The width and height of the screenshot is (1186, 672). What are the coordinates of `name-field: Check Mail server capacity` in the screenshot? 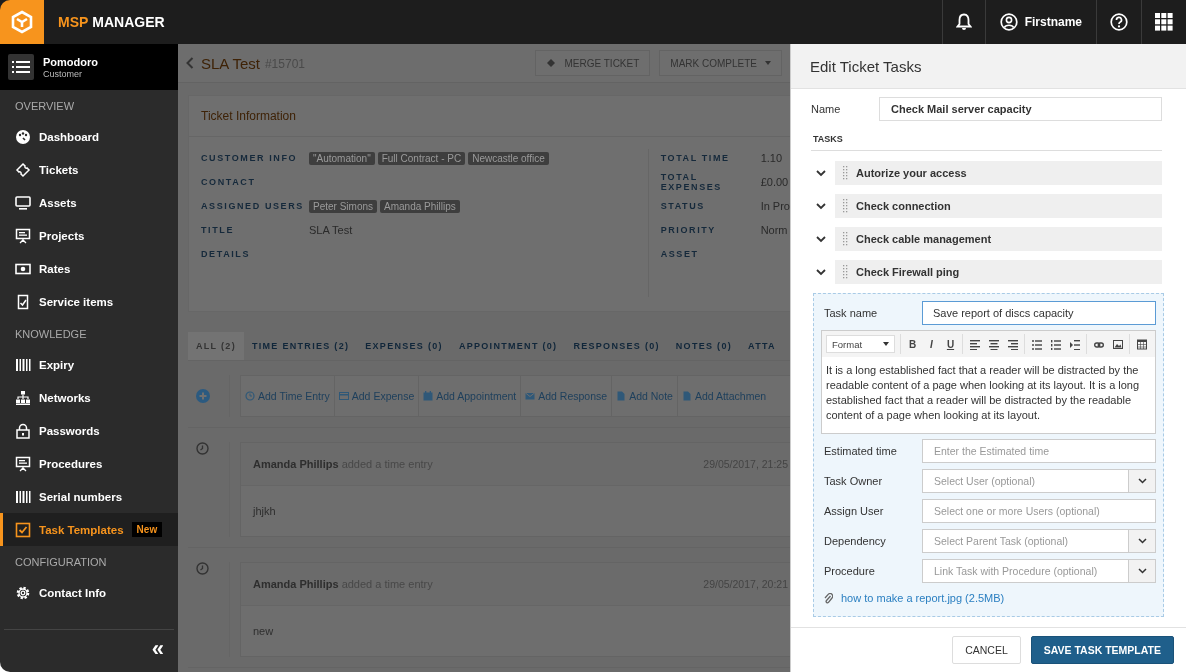 It's located at (1020, 109).